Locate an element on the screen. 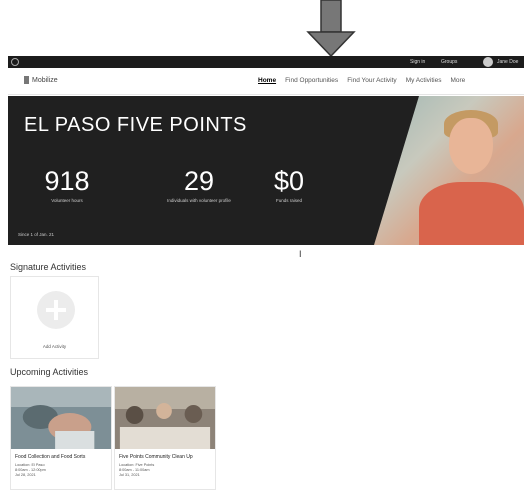  sign-in-link: Sign in is located at coordinates (417, 62).